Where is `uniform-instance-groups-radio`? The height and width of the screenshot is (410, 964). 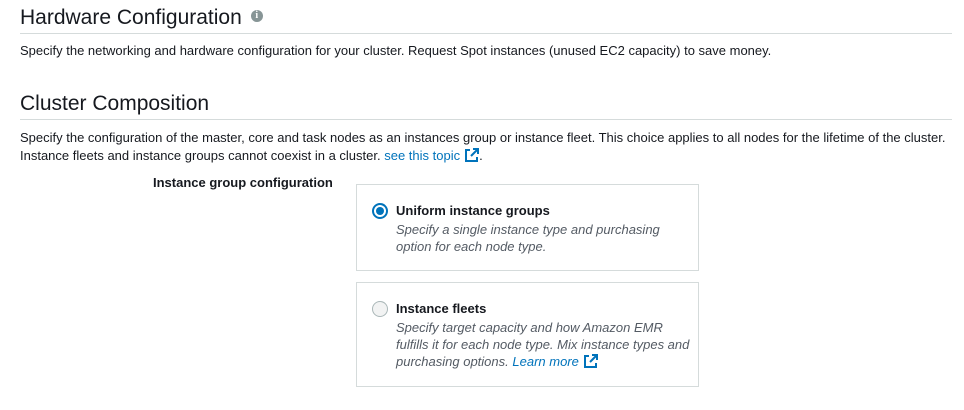
uniform-instance-groups-radio is located at coordinates (380, 211).